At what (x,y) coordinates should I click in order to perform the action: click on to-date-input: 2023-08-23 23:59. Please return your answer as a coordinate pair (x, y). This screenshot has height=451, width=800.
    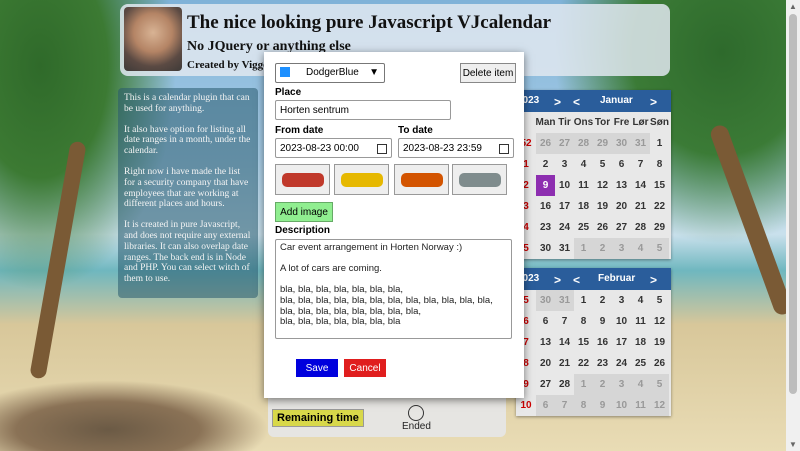
    Looking at the image, I should click on (456, 148).